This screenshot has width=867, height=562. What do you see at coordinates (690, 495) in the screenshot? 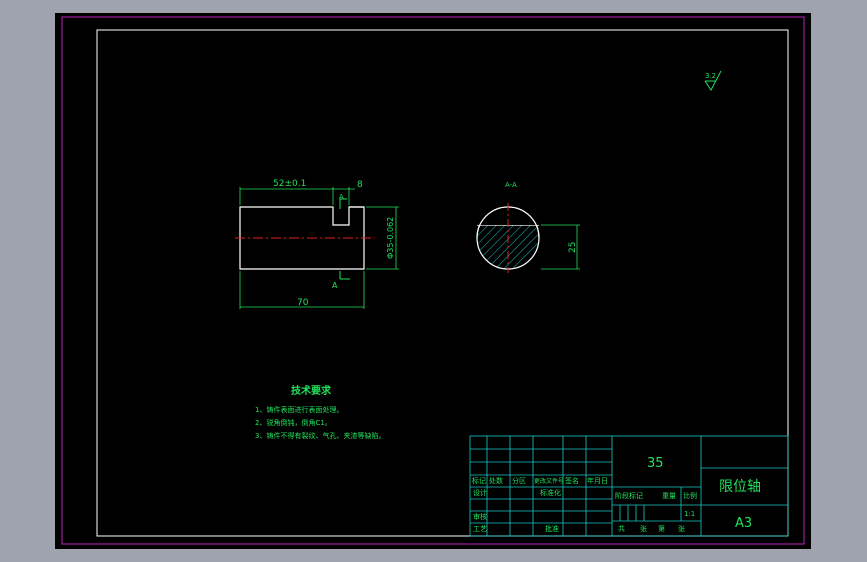
I see `tb-scale-label: 比例` at bounding box center [690, 495].